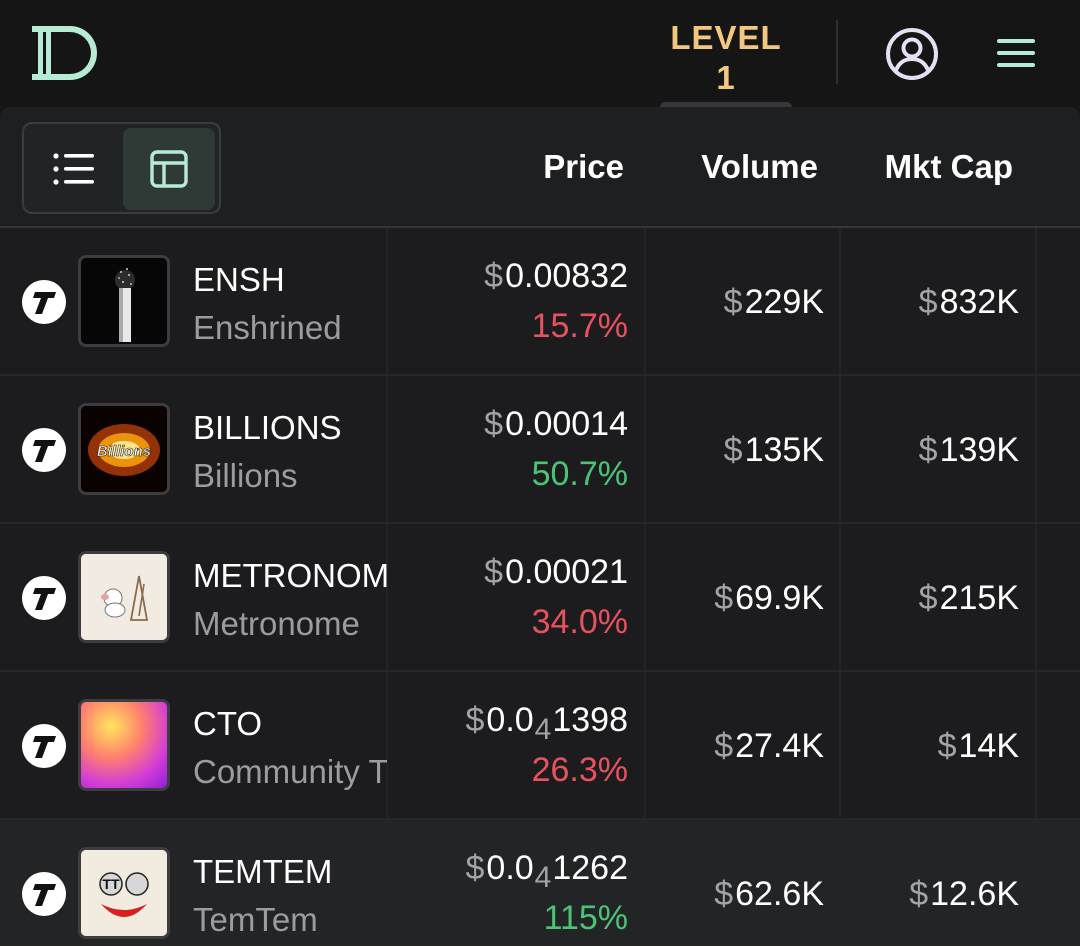 Image resolution: width=1080 pixels, height=946 pixels. I want to click on cto-thumbnail, so click(124, 745).